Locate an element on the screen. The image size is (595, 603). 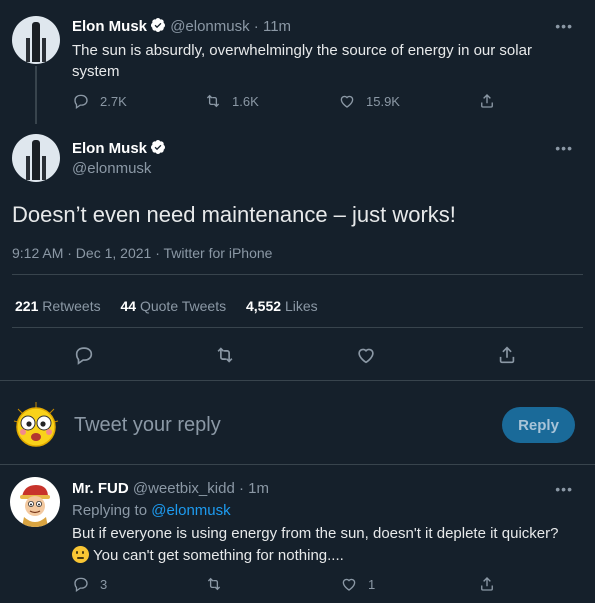
retweet-action: 1.6K is located at coordinates (231, 101).